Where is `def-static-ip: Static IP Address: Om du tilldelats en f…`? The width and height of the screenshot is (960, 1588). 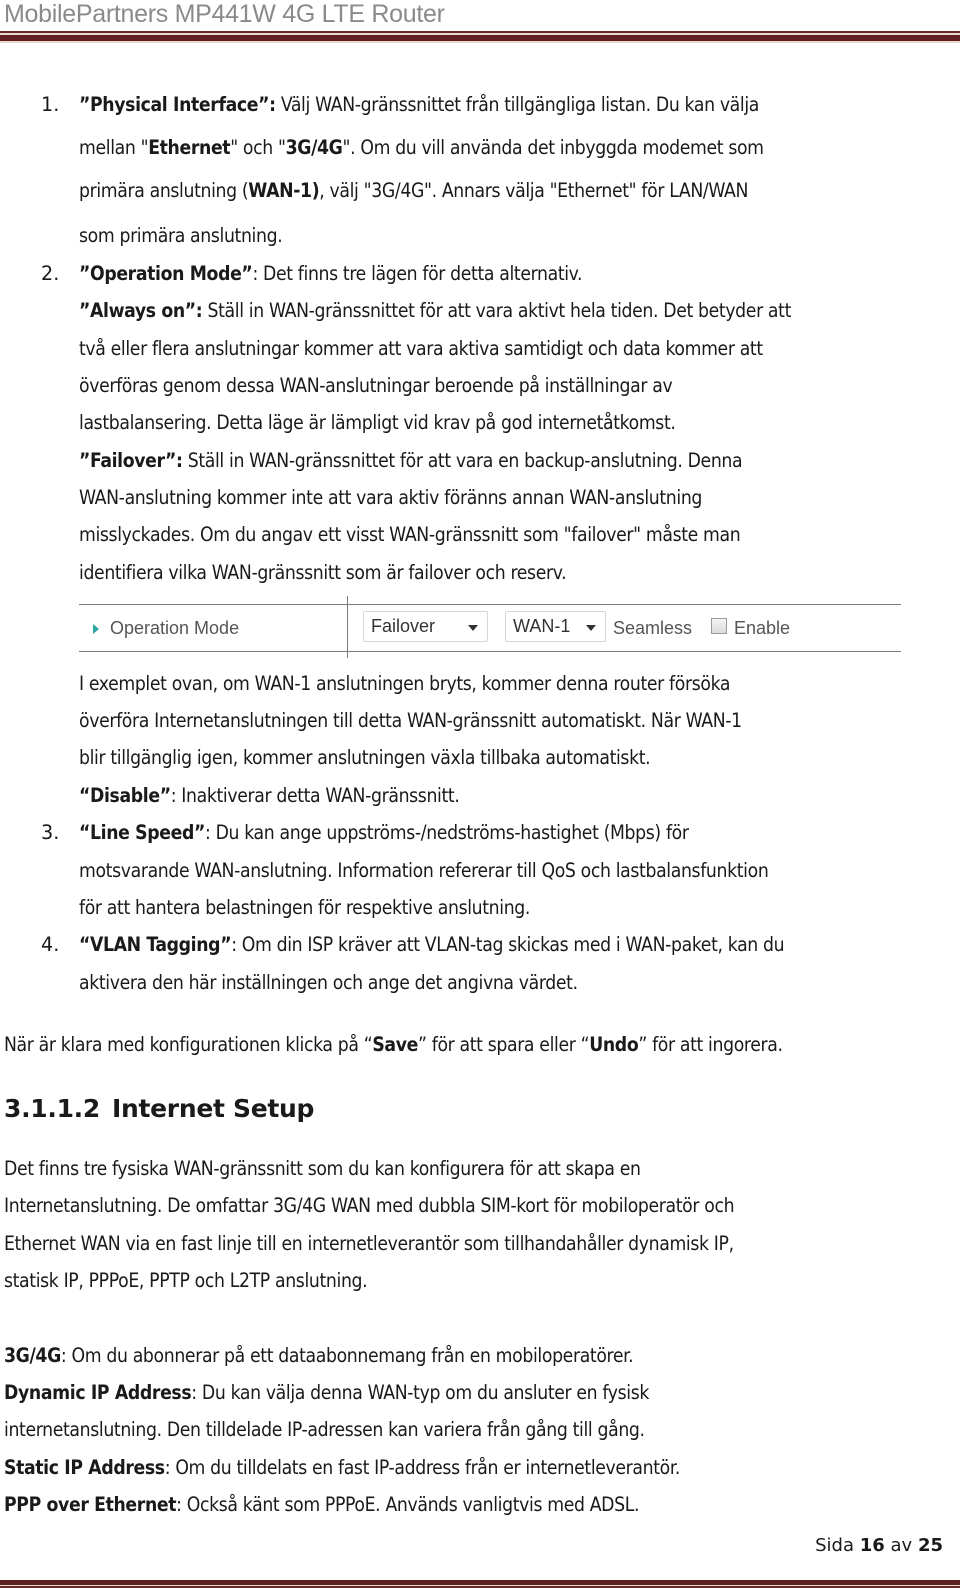
def-static-ip: Static IP Address: Om du tilldelats en f… is located at coordinates (342, 1467).